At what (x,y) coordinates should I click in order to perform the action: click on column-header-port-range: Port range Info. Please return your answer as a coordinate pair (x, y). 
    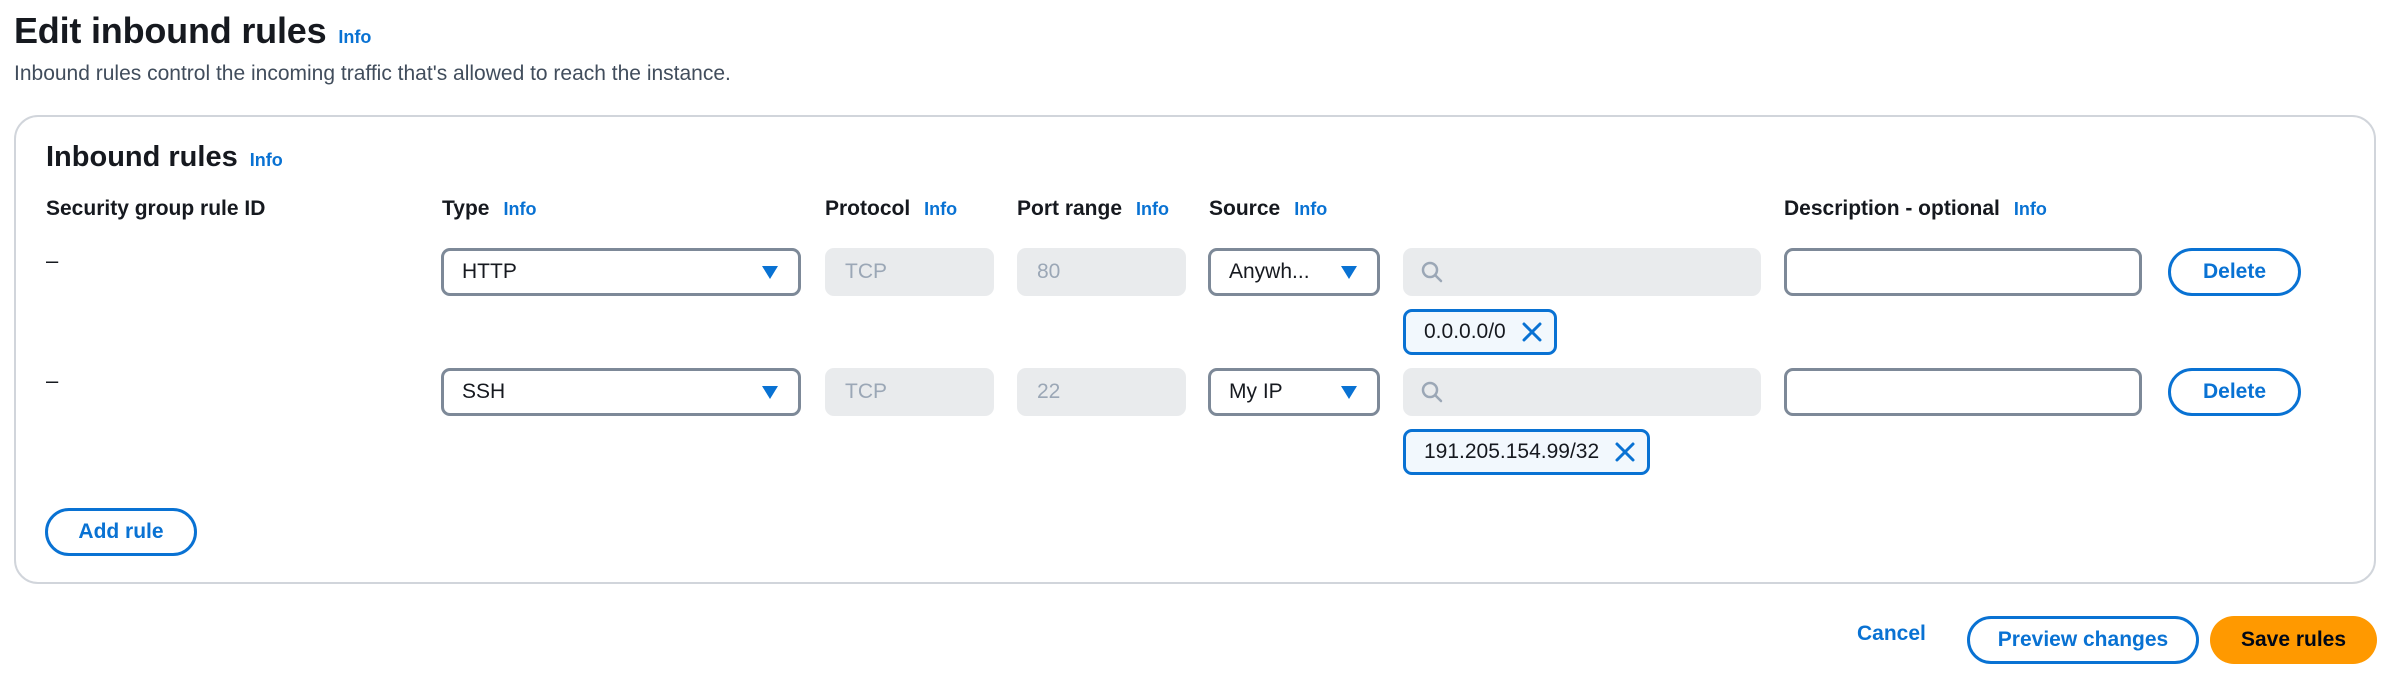
    Looking at the image, I should click on (1093, 208).